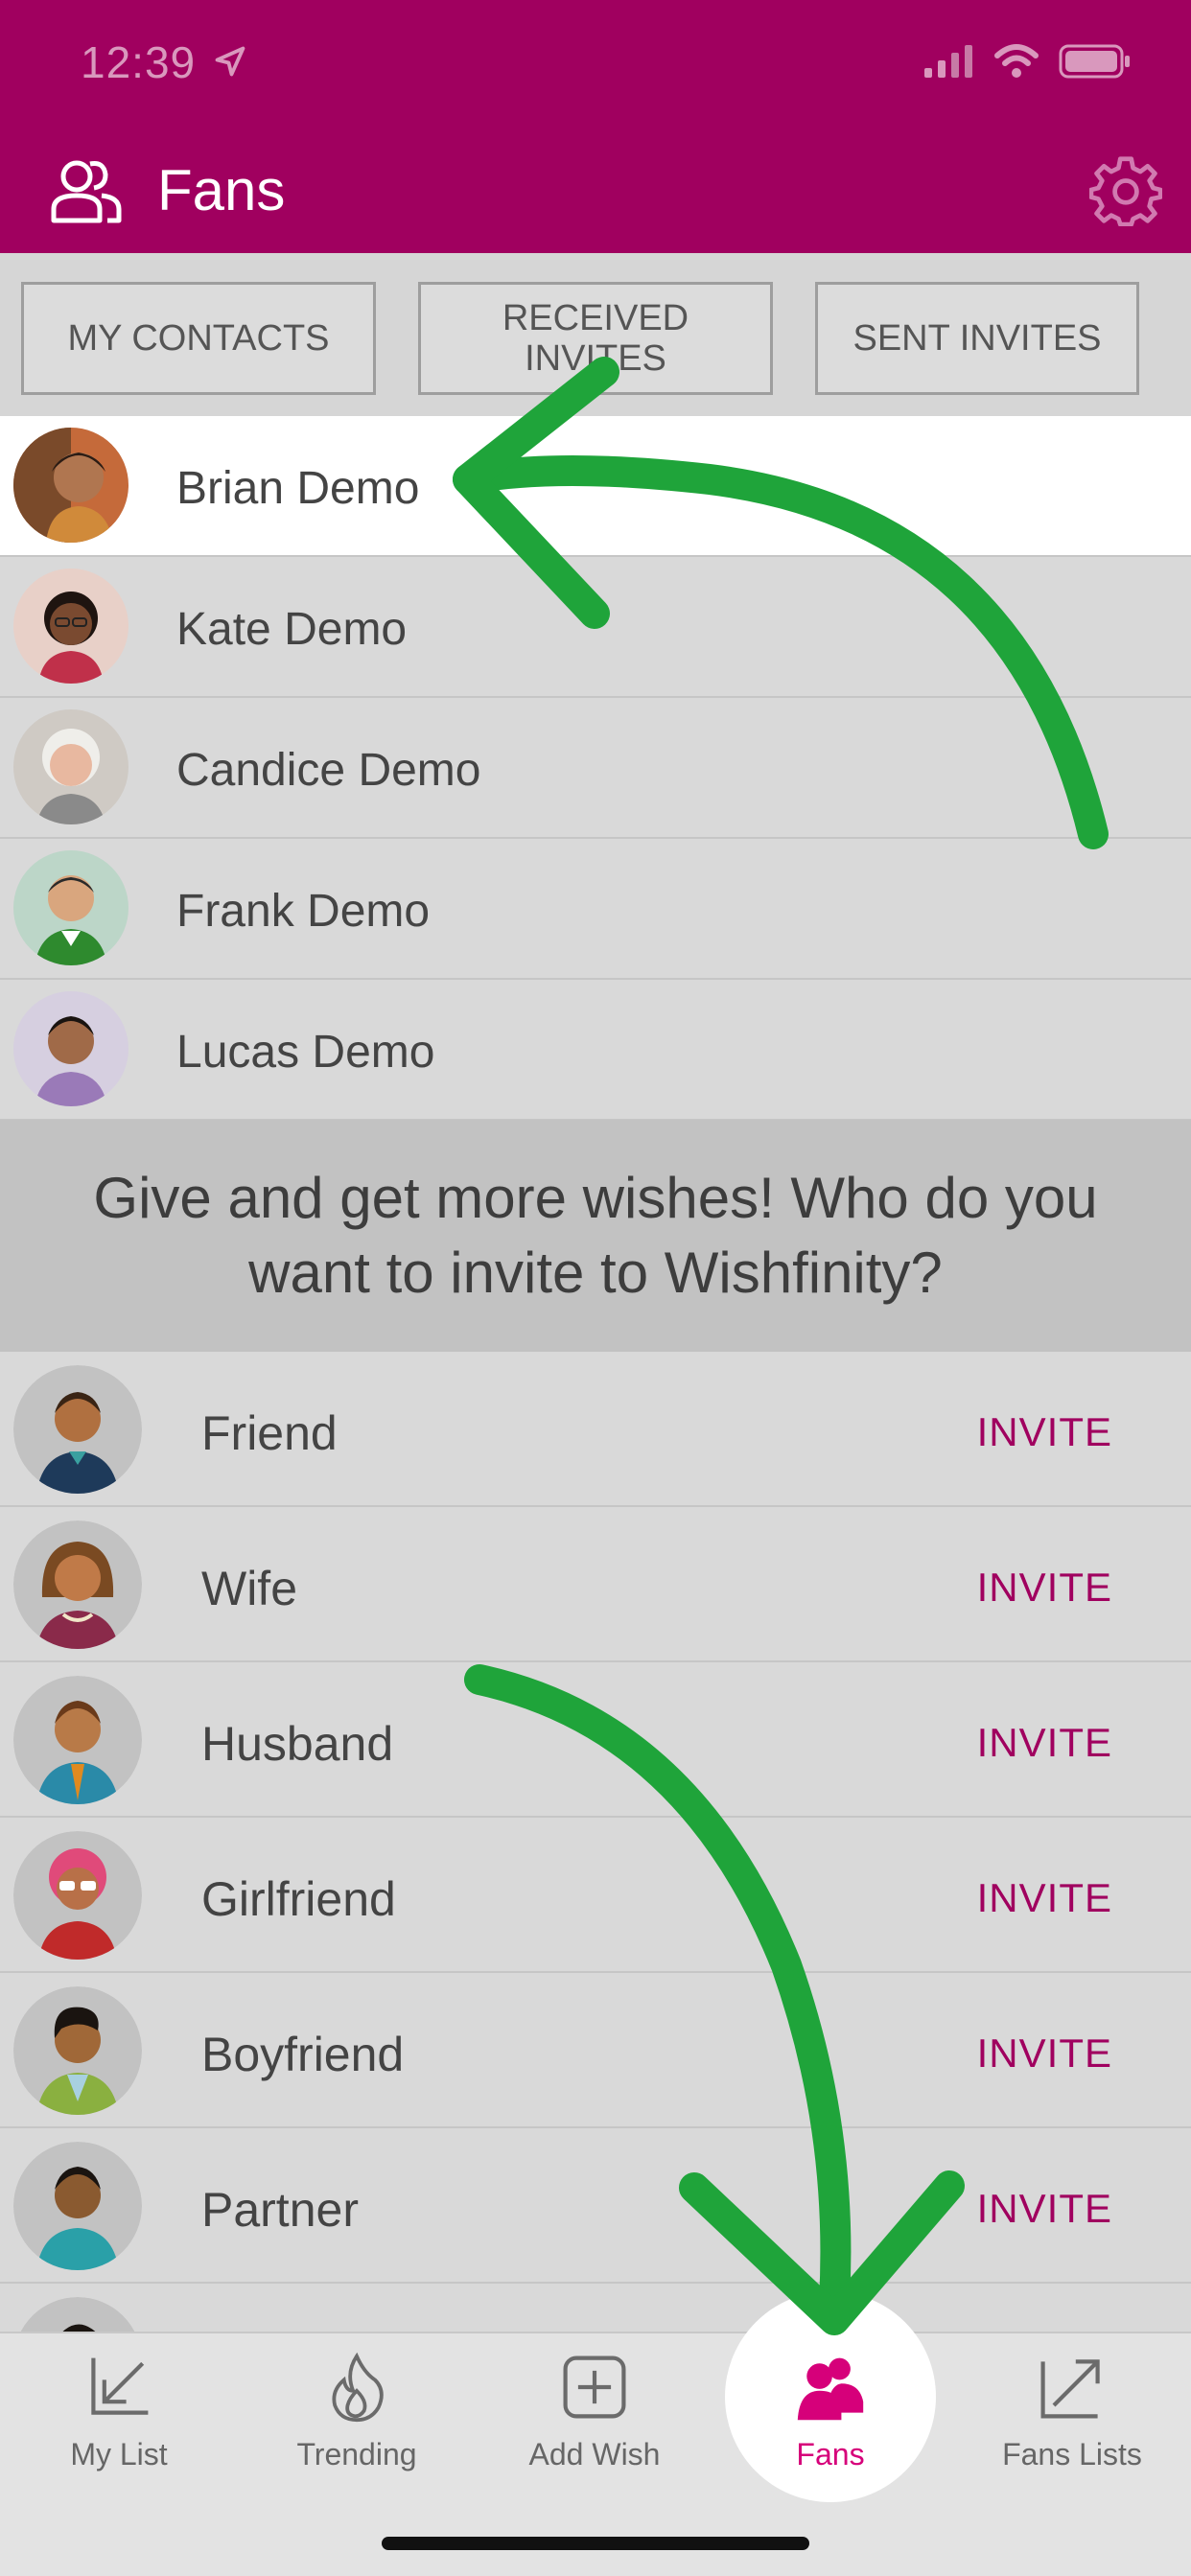 This screenshot has width=1191, height=2576. I want to click on contact-name: Kate Demo, so click(292, 630).